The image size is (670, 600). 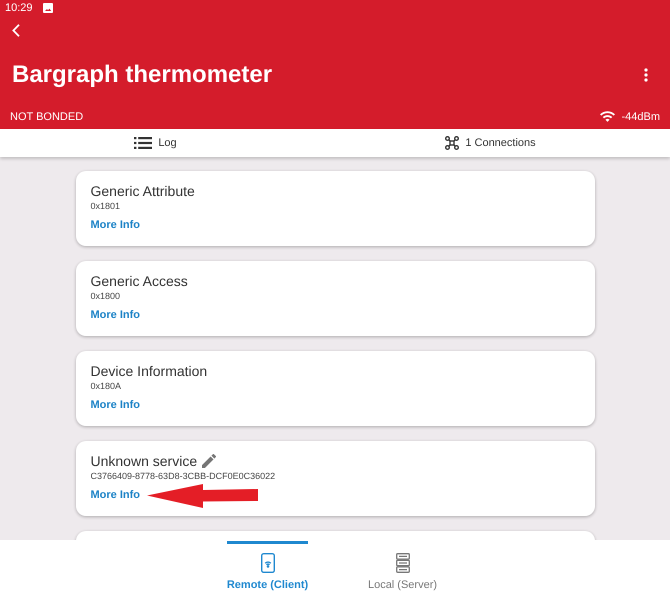 I want to click on service-uuid: 0x1801, so click(x=105, y=206).